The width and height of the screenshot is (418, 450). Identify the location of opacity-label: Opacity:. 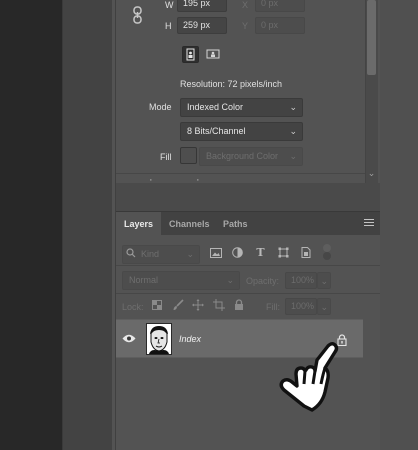
(263, 281).